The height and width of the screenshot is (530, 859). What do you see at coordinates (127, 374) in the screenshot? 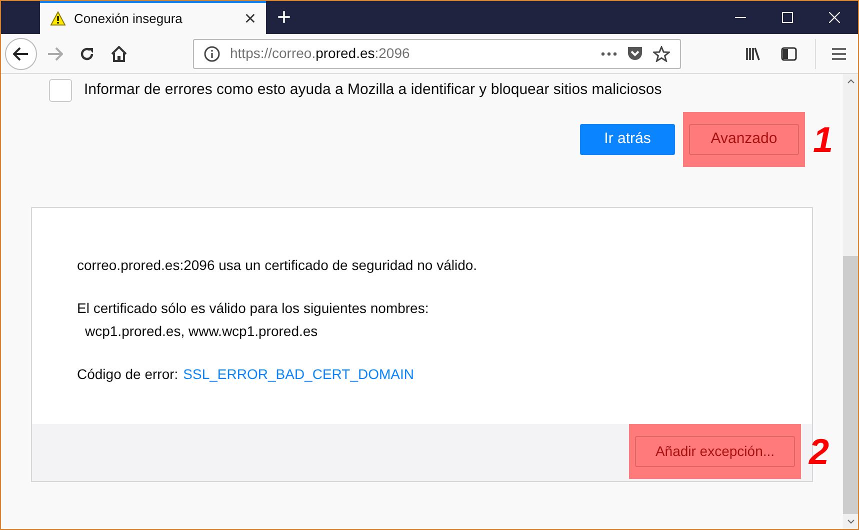
I see `error-code-label: Código de error:` at bounding box center [127, 374].